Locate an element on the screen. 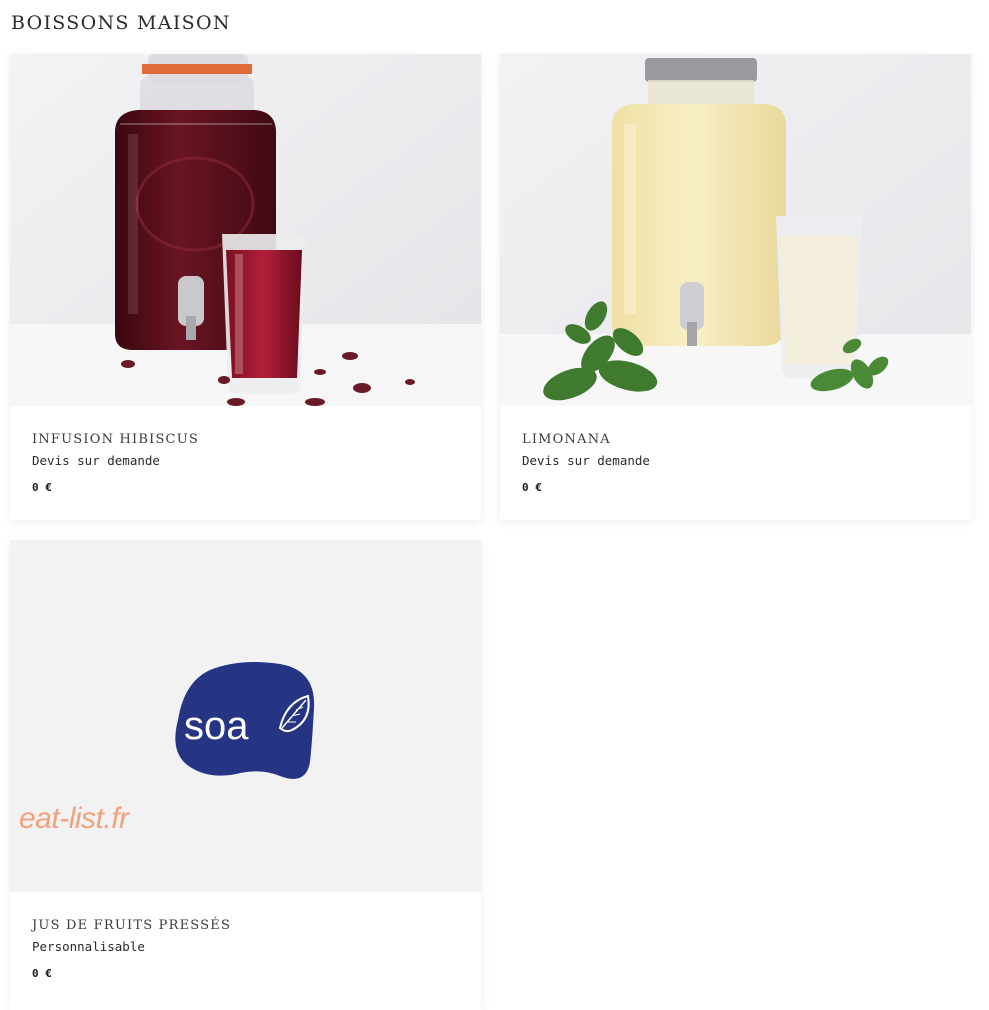 This screenshot has height=1010, width=989. product-name: LIMONANA is located at coordinates (566, 439).